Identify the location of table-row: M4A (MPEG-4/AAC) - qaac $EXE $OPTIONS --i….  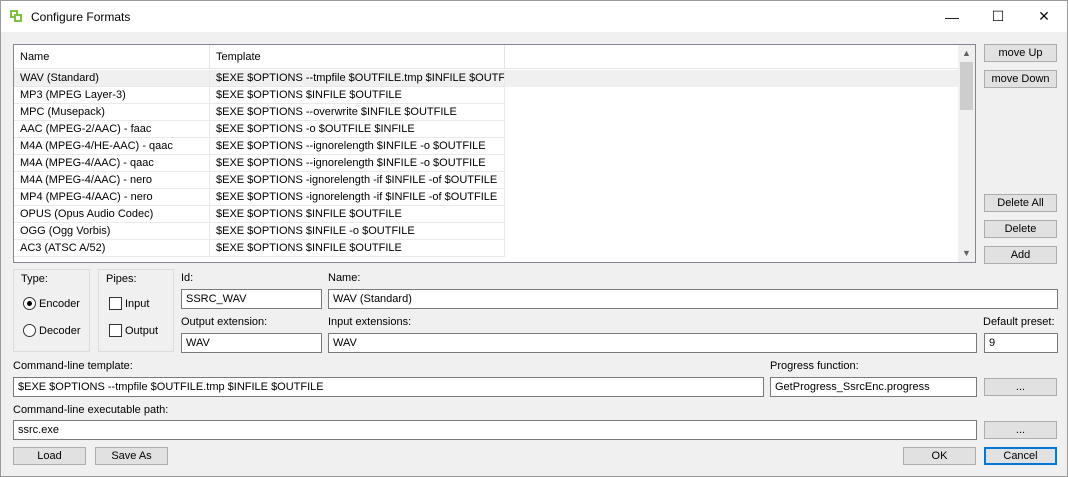
(486, 163).